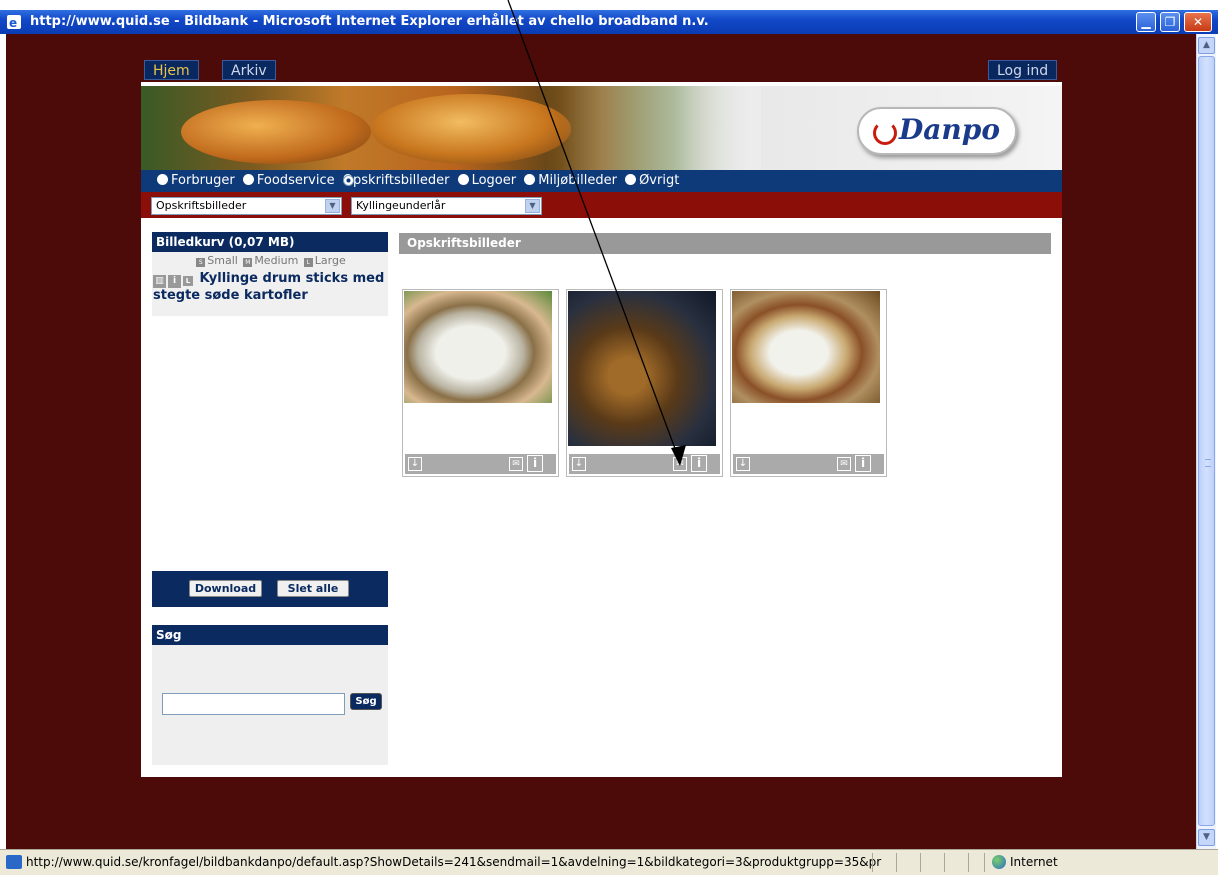 The height and width of the screenshot is (875, 1218). I want to click on product-select: Kyllingeunderlår ▼, so click(446, 206).